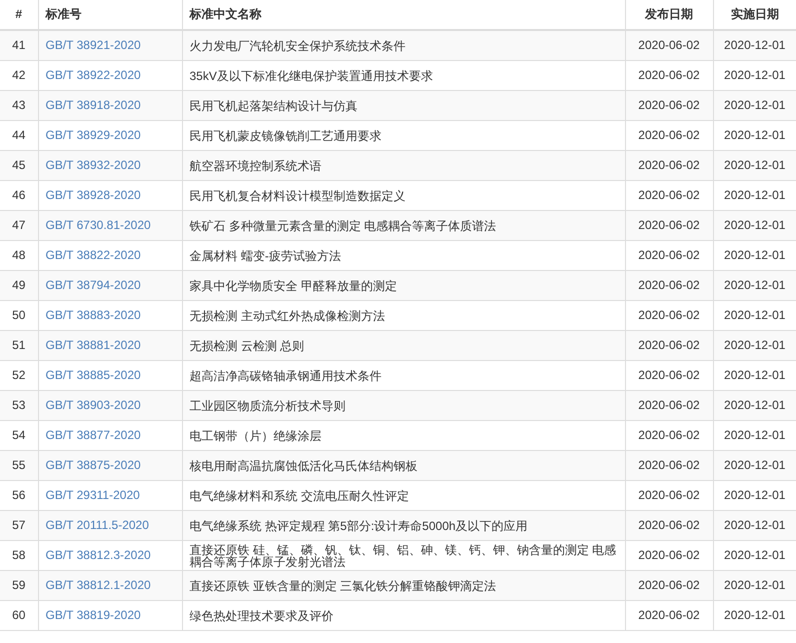 The width and height of the screenshot is (796, 643). What do you see at coordinates (403, 405) in the screenshot?
I see `standard-name-cell: 工业园区物质流分析技术导则` at bounding box center [403, 405].